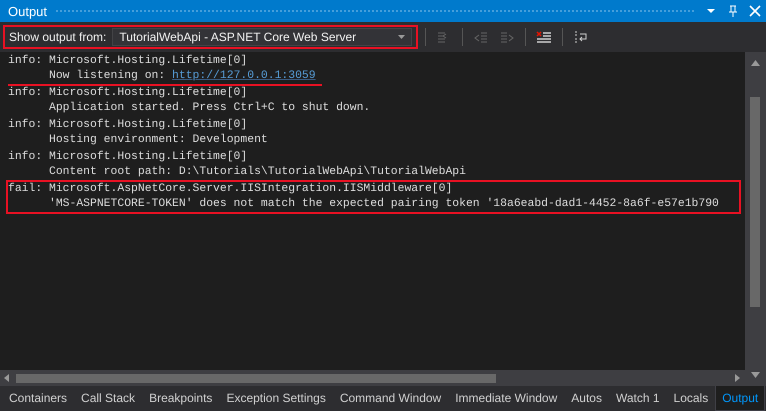 This screenshot has width=766, height=411. What do you see at coordinates (7, 378) in the screenshot?
I see `scroll-left-icon` at bounding box center [7, 378].